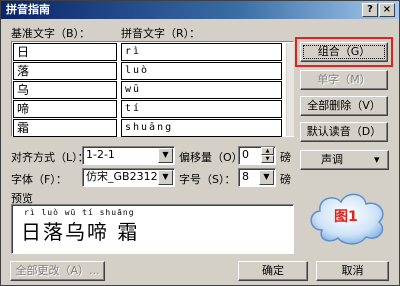  I want to click on alignment-select: 1-2-1 ▼, so click(128, 155).